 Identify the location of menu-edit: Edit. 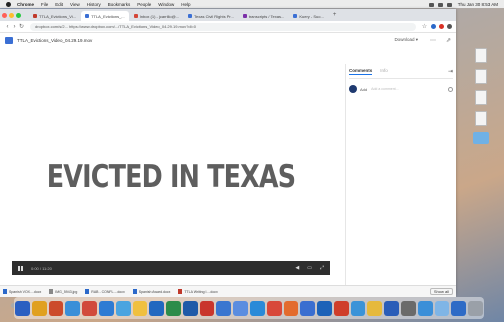
(59, 4).